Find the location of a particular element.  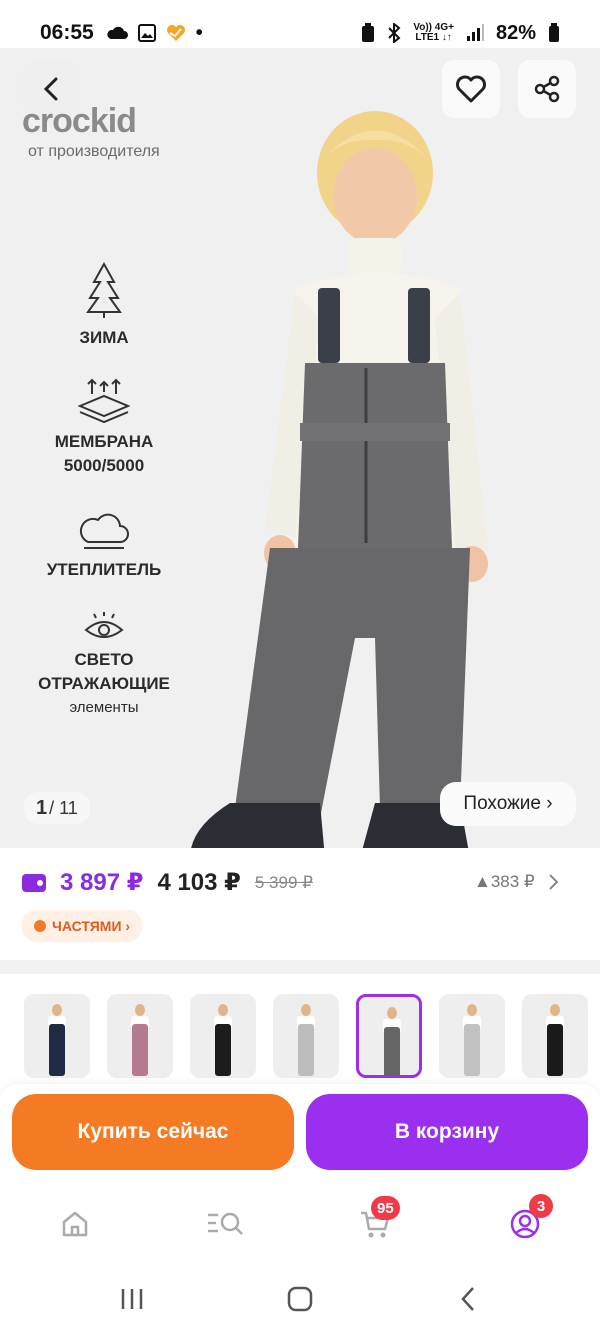

image-icon is located at coordinates (146, 33).